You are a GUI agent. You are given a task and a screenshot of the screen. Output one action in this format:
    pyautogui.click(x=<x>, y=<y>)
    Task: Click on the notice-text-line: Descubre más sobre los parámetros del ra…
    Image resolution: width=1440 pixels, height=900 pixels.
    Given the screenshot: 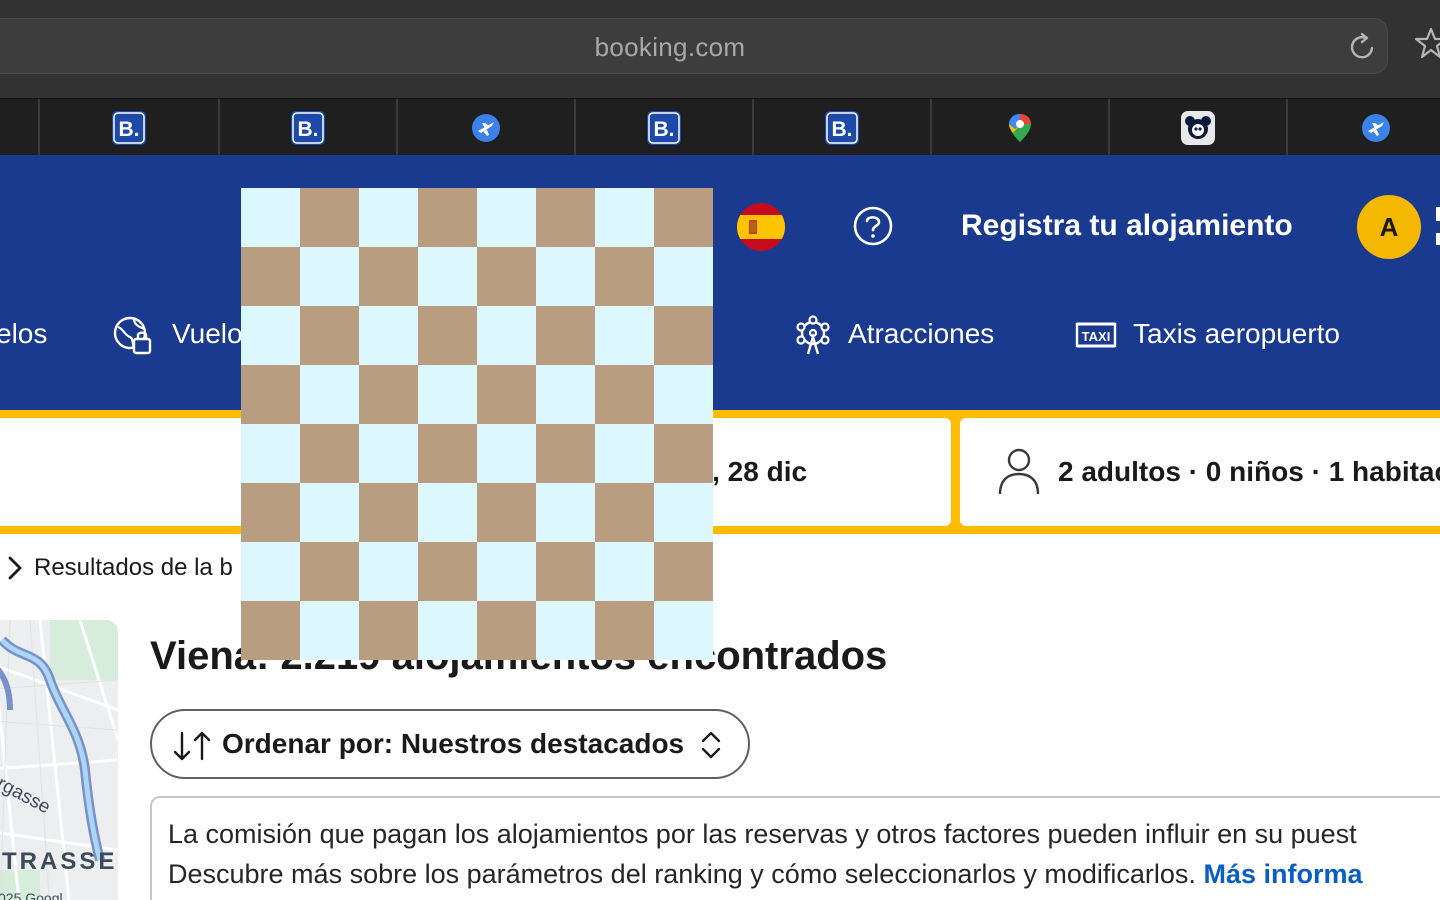 What is the action you would take?
    pyautogui.click(x=682, y=874)
    